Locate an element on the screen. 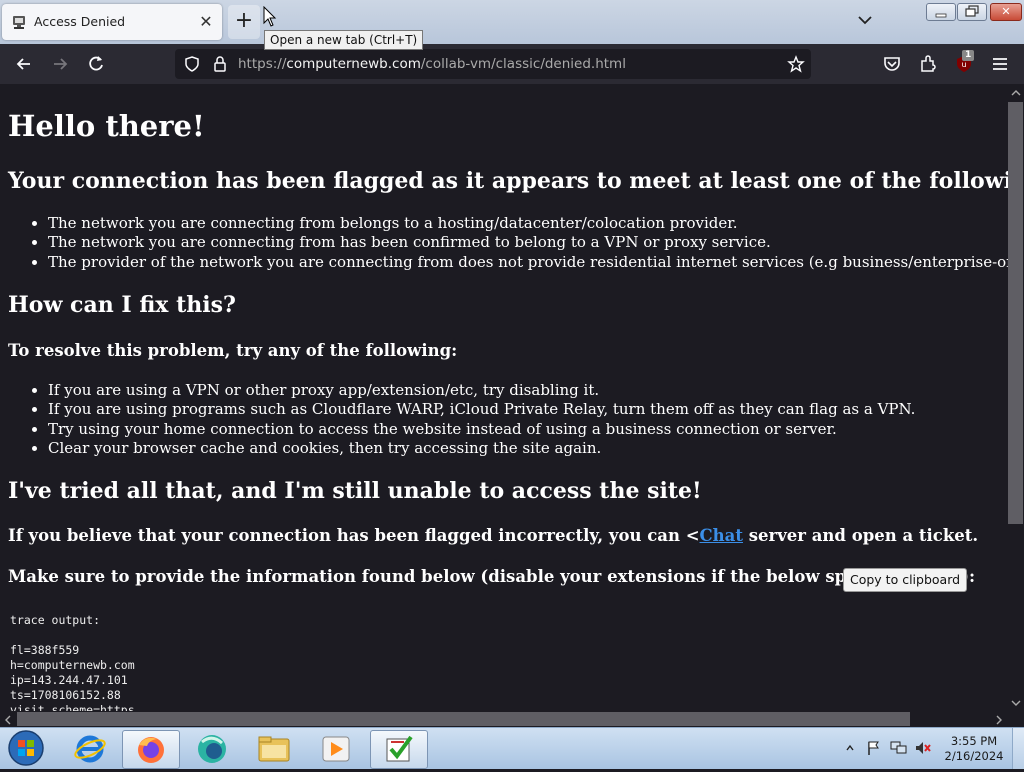  show-desktop-button is located at coordinates (1018, 748).